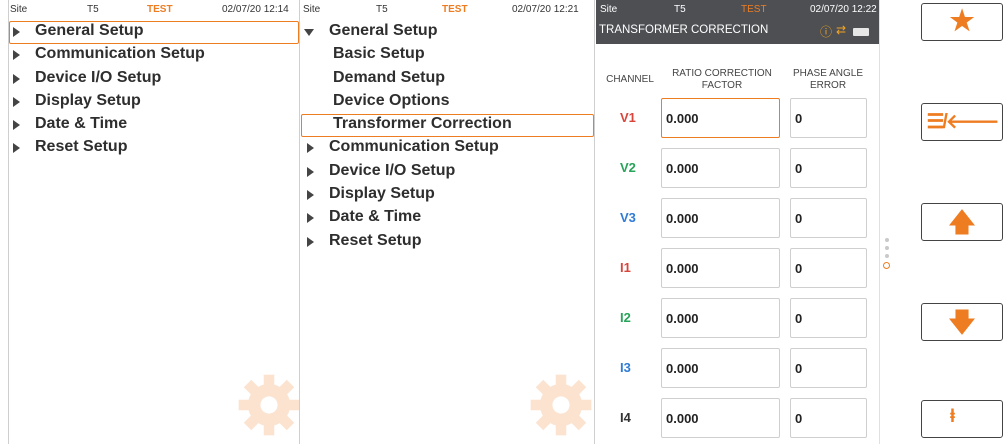 This screenshot has width=1006, height=444. What do you see at coordinates (545, 9) in the screenshot?
I see `datetime: 02/07/20 12:21` at bounding box center [545, 9].